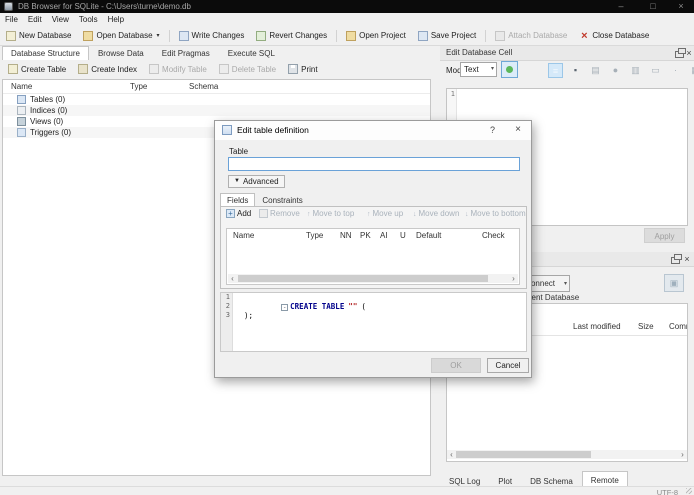  Describe the element at coordinates (263, 213) in the screenshot. I see `remove-icon` at that location.